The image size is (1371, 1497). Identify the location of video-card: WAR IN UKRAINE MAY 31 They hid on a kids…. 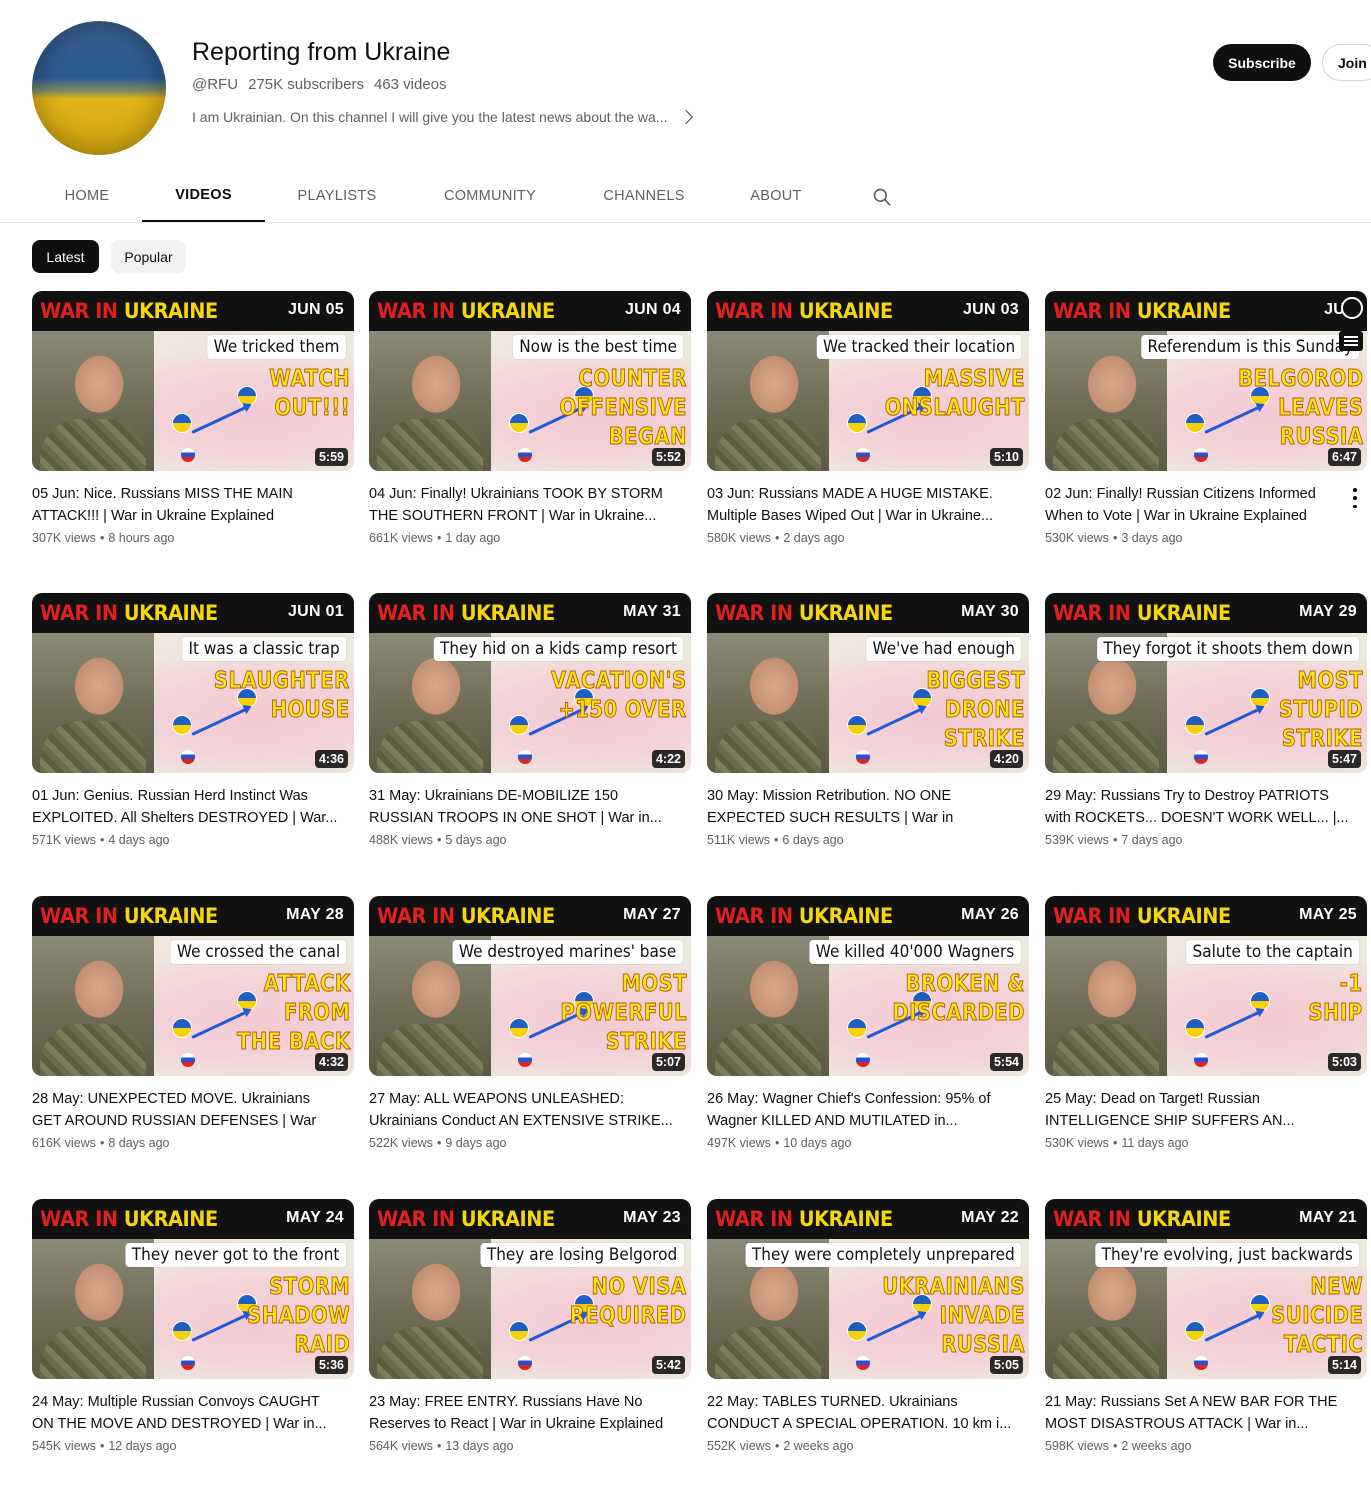
(530, 720).